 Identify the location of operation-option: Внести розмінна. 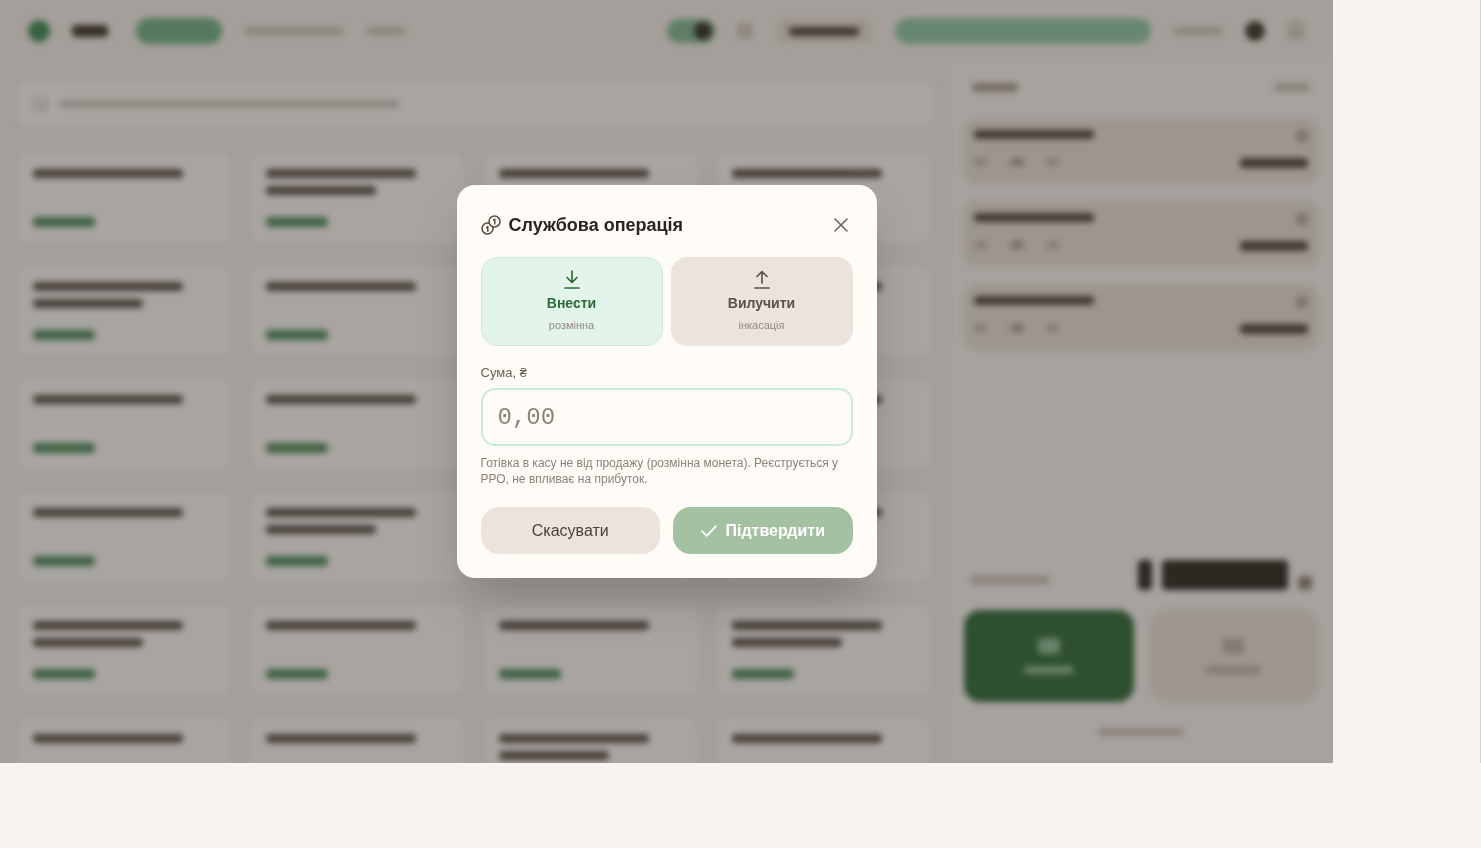
(571, 301).